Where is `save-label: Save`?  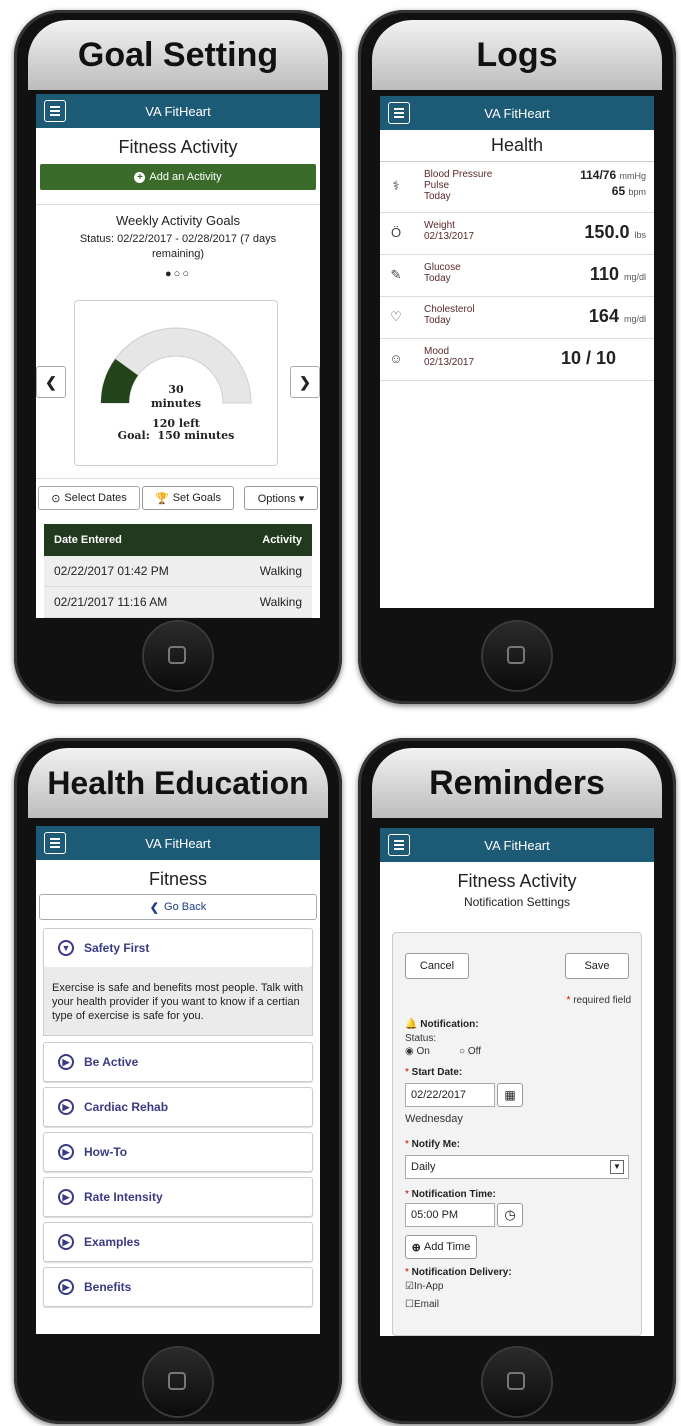
save-label: Save is located at coordinates (597, 966).